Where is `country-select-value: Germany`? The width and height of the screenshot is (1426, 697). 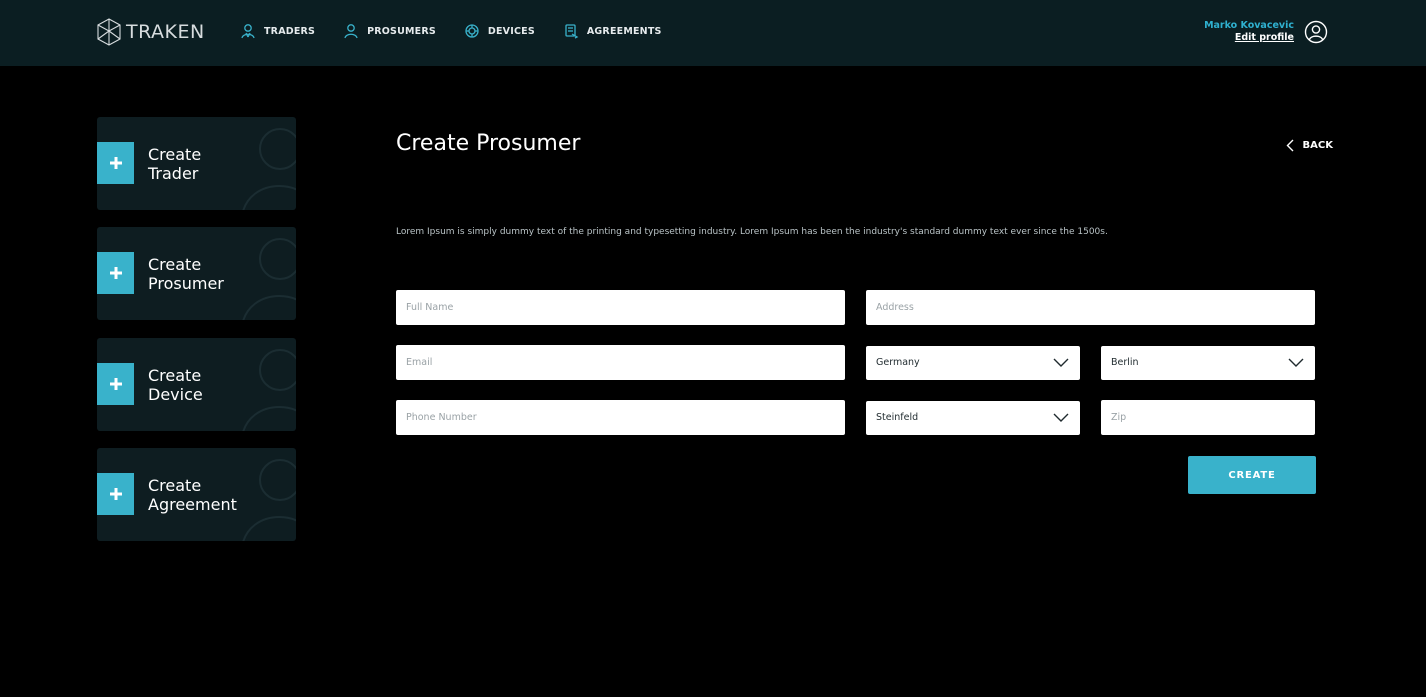 country-select-value: Germany is located at coordinates (898, 362).